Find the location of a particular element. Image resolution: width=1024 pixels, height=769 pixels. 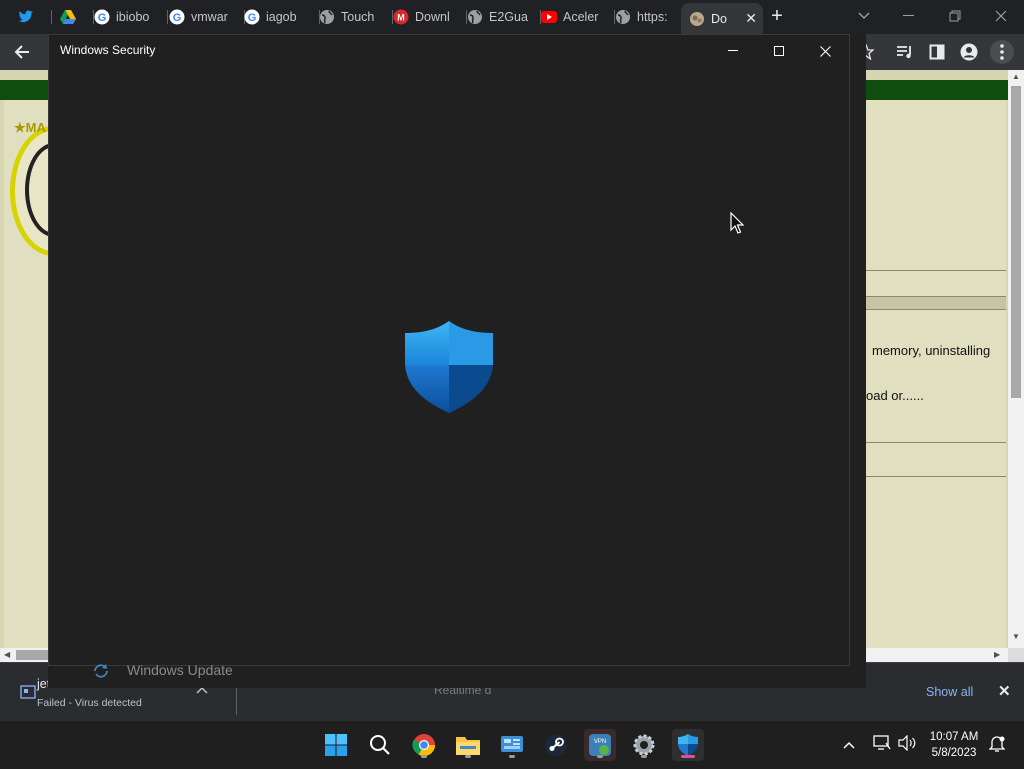

tab-https: https: is located at coordinates (647, 17).